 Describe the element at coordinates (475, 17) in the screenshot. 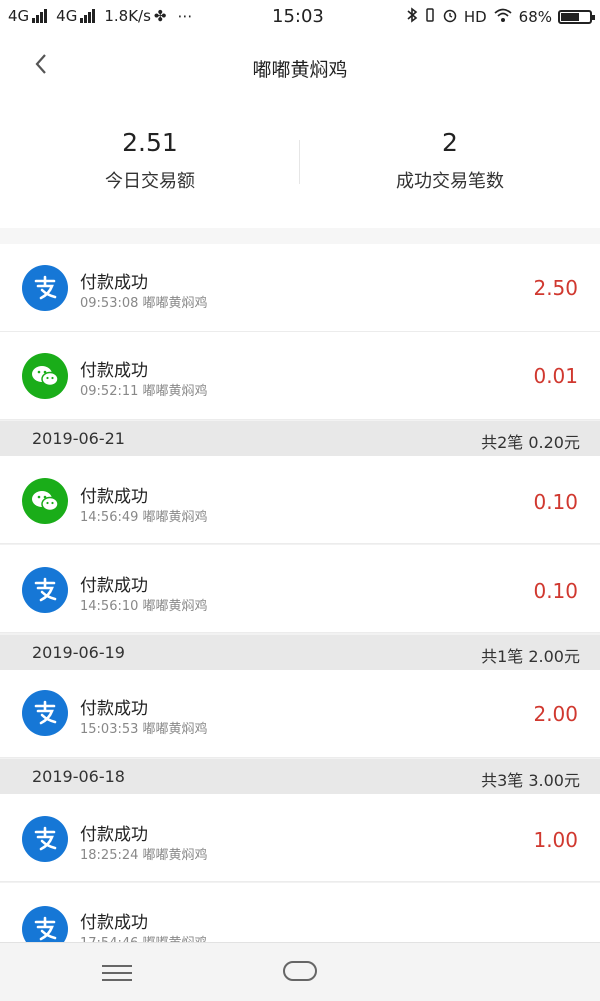

I see `hd-label: HD` at that location.